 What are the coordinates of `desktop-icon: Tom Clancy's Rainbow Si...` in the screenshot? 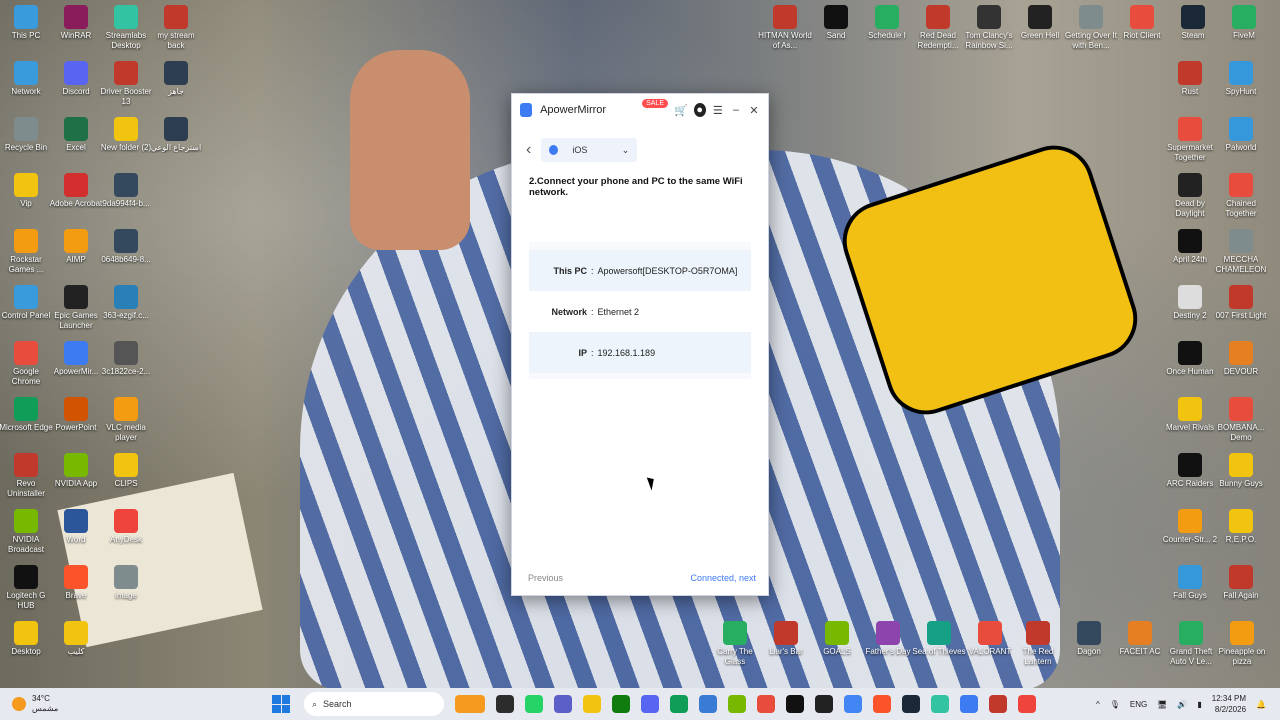 It's located at (989, 28).